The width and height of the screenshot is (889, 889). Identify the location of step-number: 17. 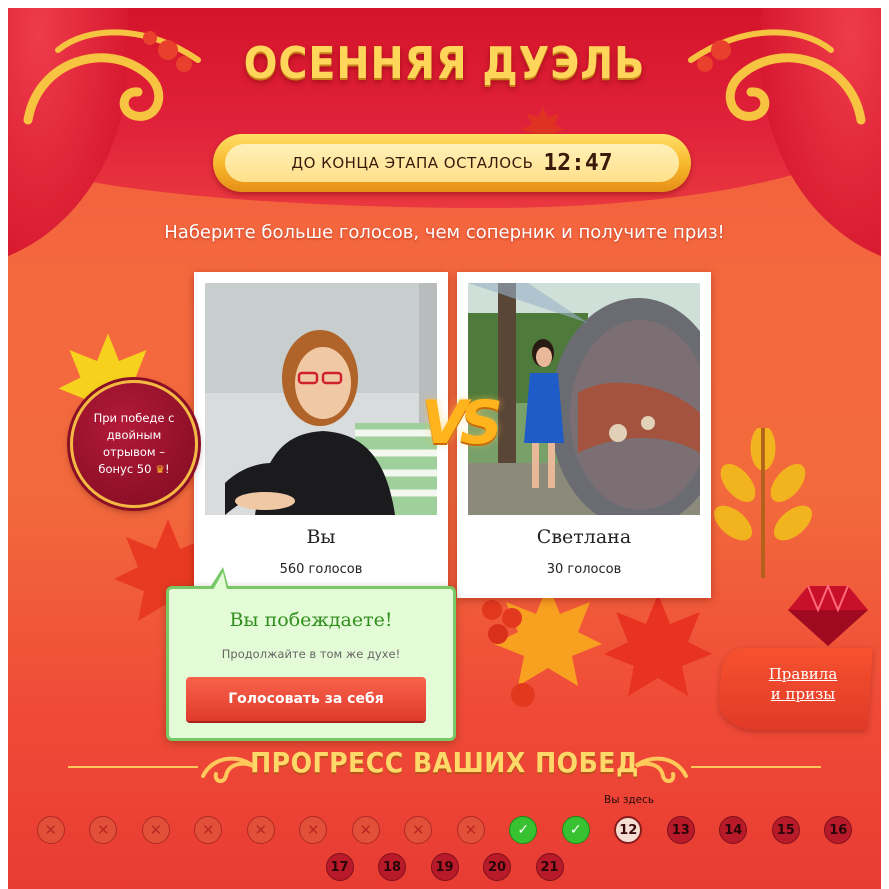
(339, 867).